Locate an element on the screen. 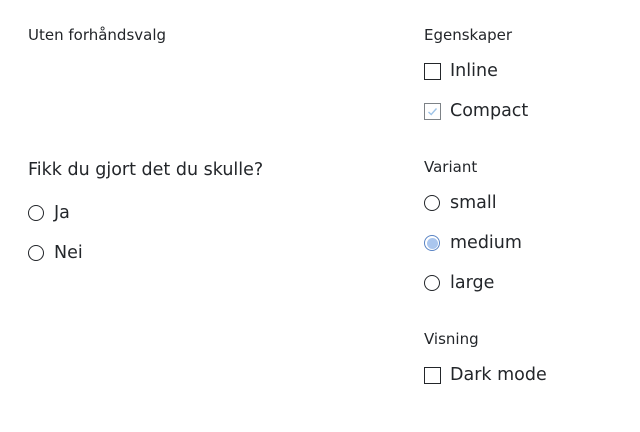  radio-option-small: small is located at coordinates (524, 203).